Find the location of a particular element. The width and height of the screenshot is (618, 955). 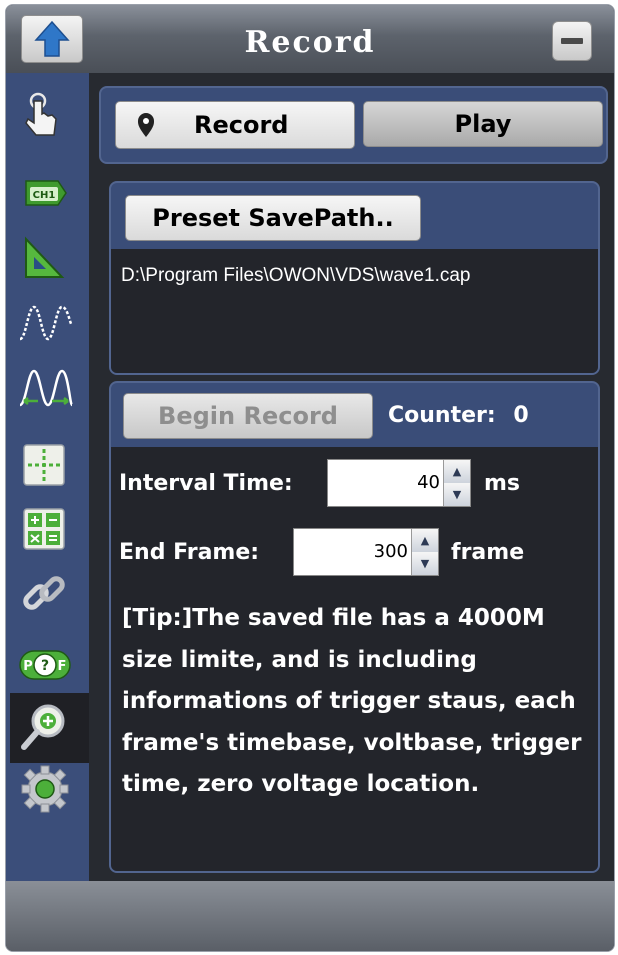

measure-waveform-icon is located at coordinates (45, 389).